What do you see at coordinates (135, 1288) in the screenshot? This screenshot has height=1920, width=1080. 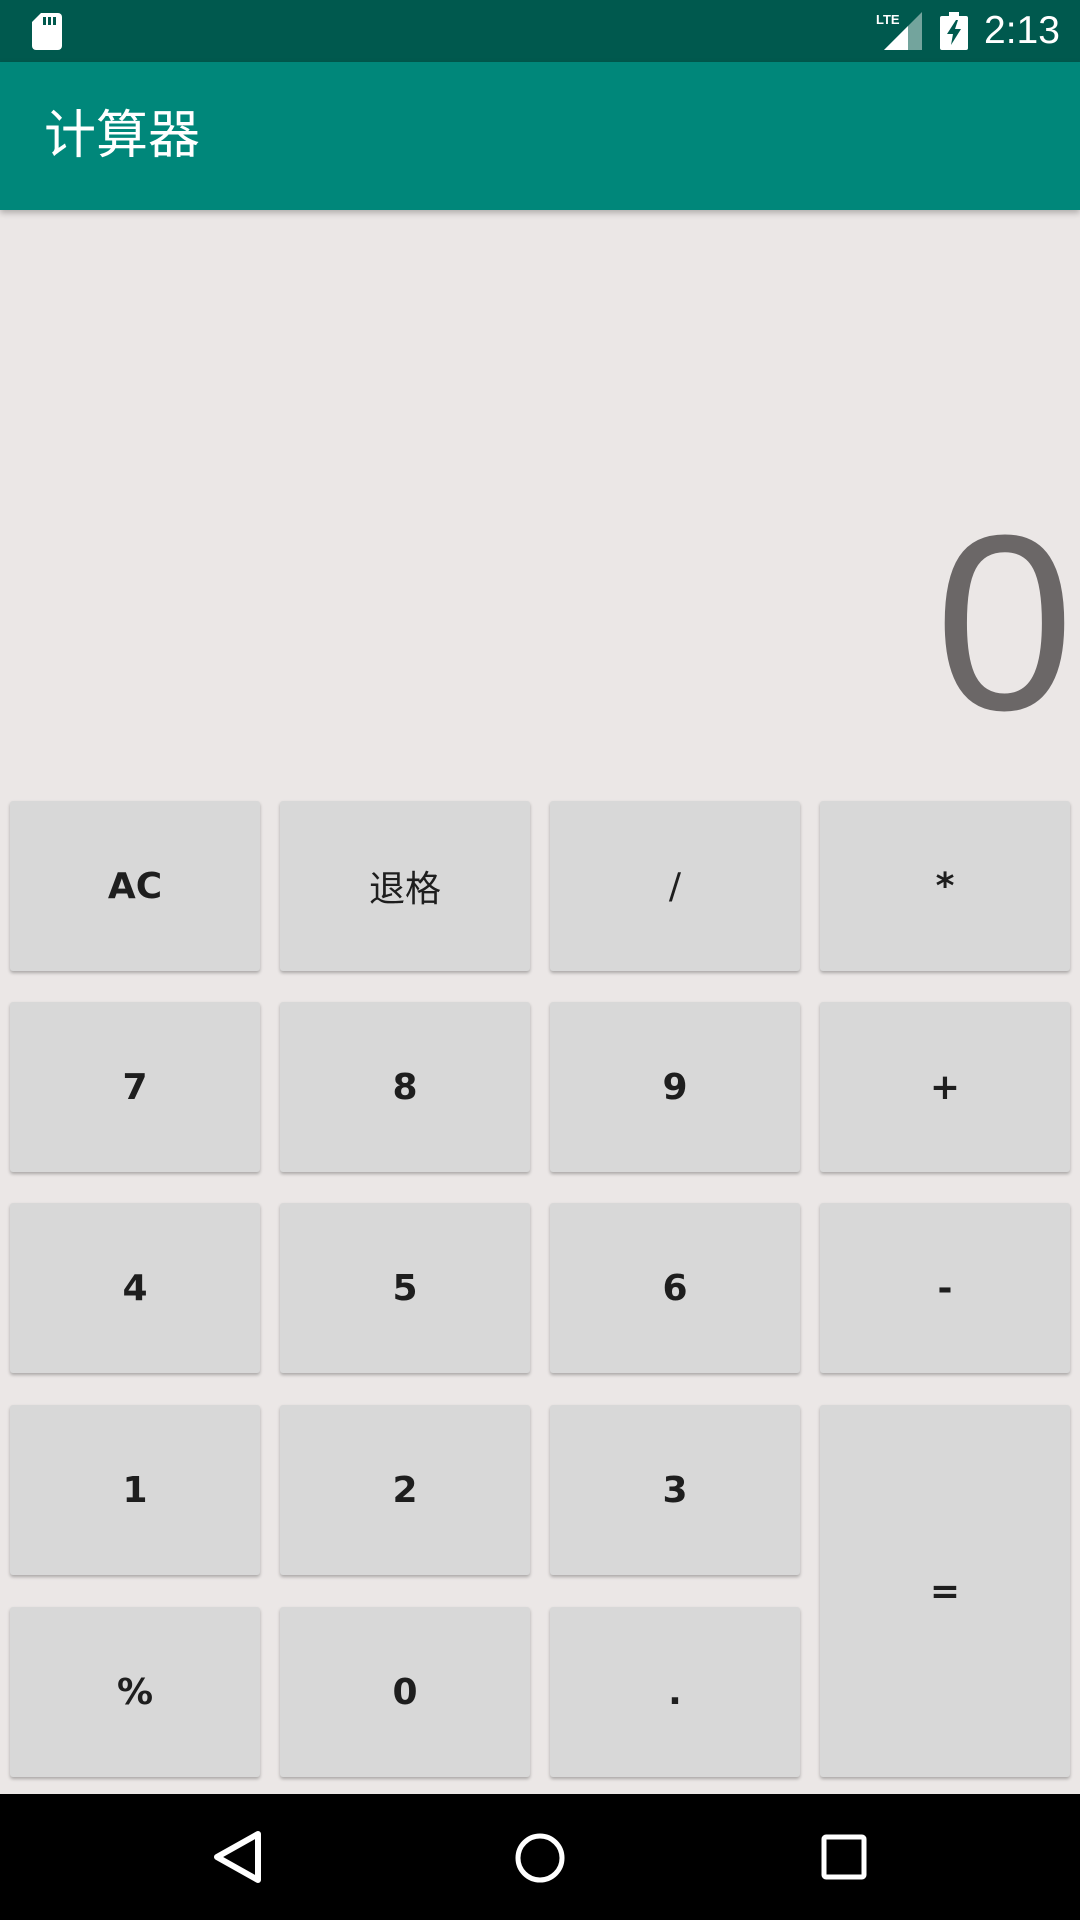 I see `digit-4-button: 4` at bounding box center [135, 1288].